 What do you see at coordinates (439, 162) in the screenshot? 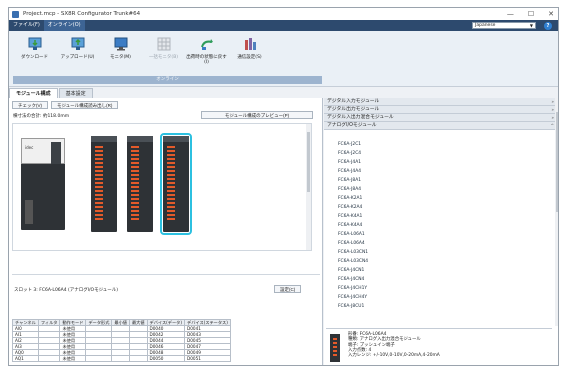
I see `list-item: FC6A-J4A1` at bounding box center [439, 162].